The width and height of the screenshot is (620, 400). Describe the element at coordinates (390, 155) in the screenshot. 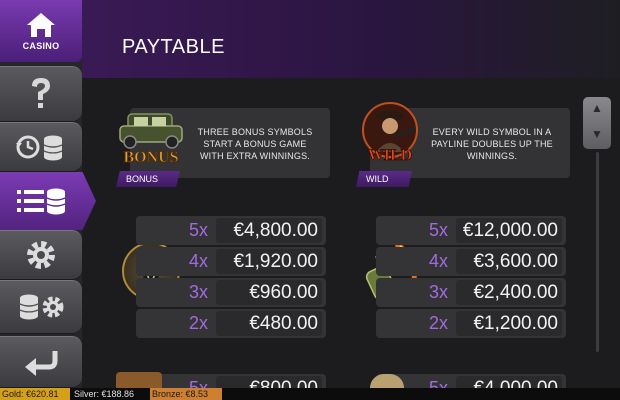

I see `wild-logo-text: WILD` at that location.